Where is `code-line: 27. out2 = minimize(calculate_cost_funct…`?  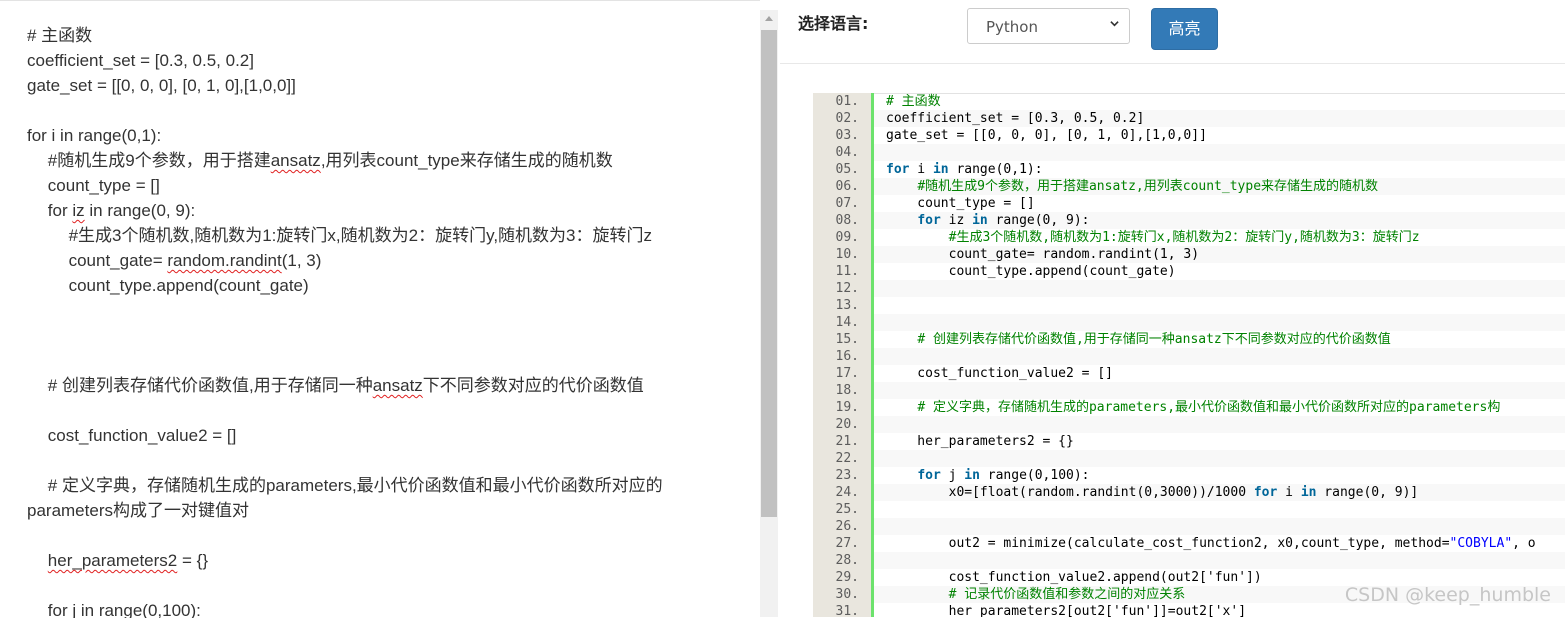 code-line: 27. out2 = minimize(calculate_cost_funct… is located at coordinates (1189, 543).